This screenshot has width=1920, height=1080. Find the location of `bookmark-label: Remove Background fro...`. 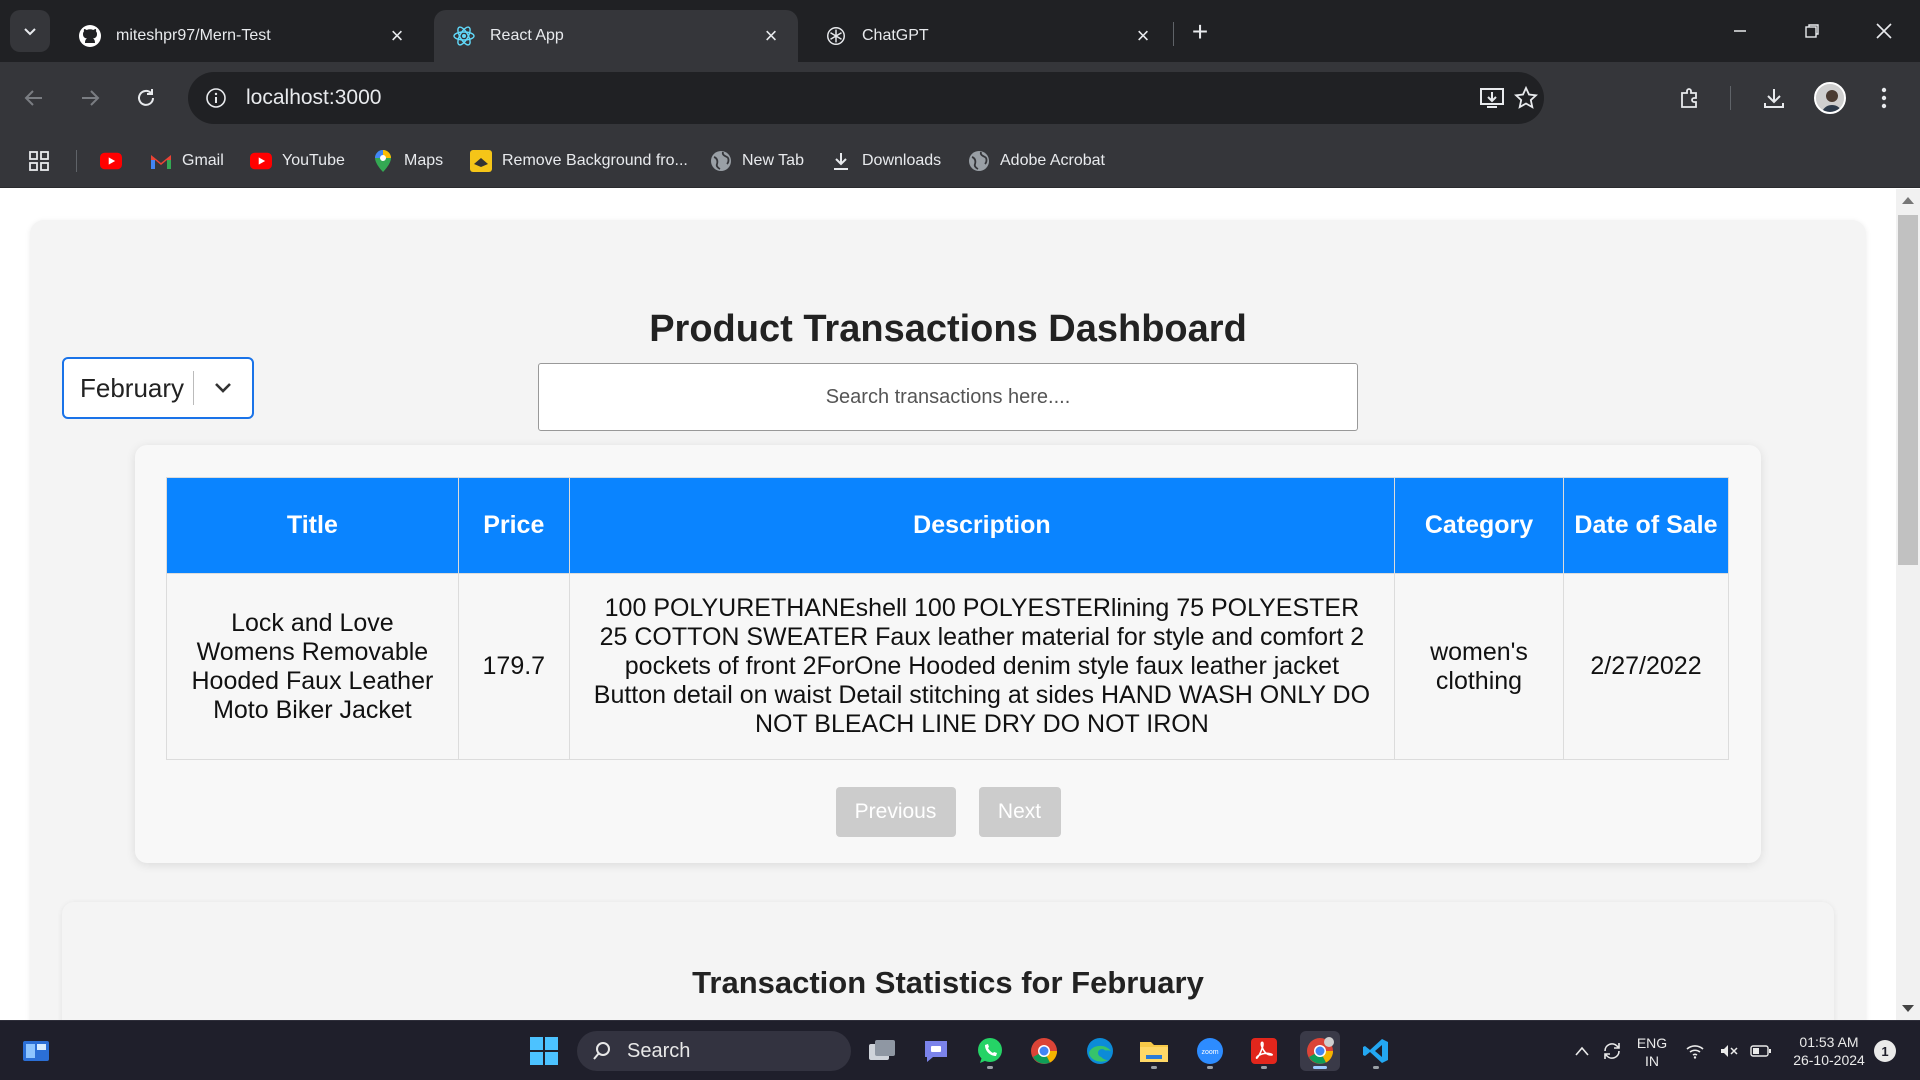

bookmark-label: Remove Background fro... is located at coordinates (595, 160).